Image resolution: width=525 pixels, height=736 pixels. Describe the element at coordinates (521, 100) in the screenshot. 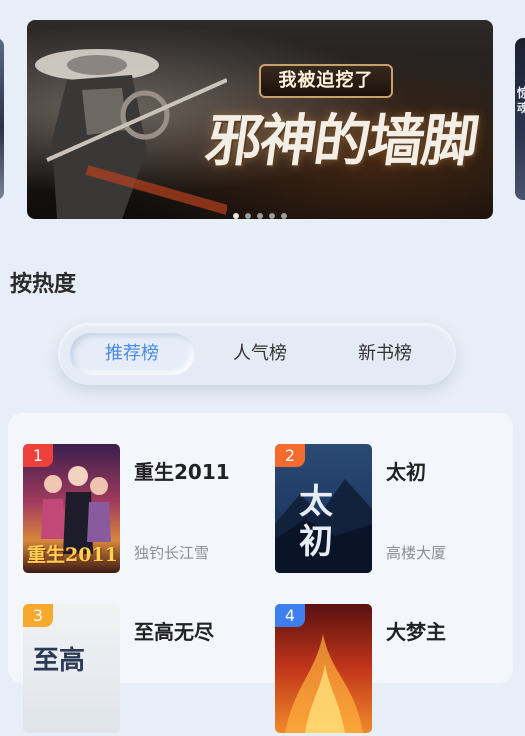

I see `next-banner-peek-text: 惊魂` at that location.